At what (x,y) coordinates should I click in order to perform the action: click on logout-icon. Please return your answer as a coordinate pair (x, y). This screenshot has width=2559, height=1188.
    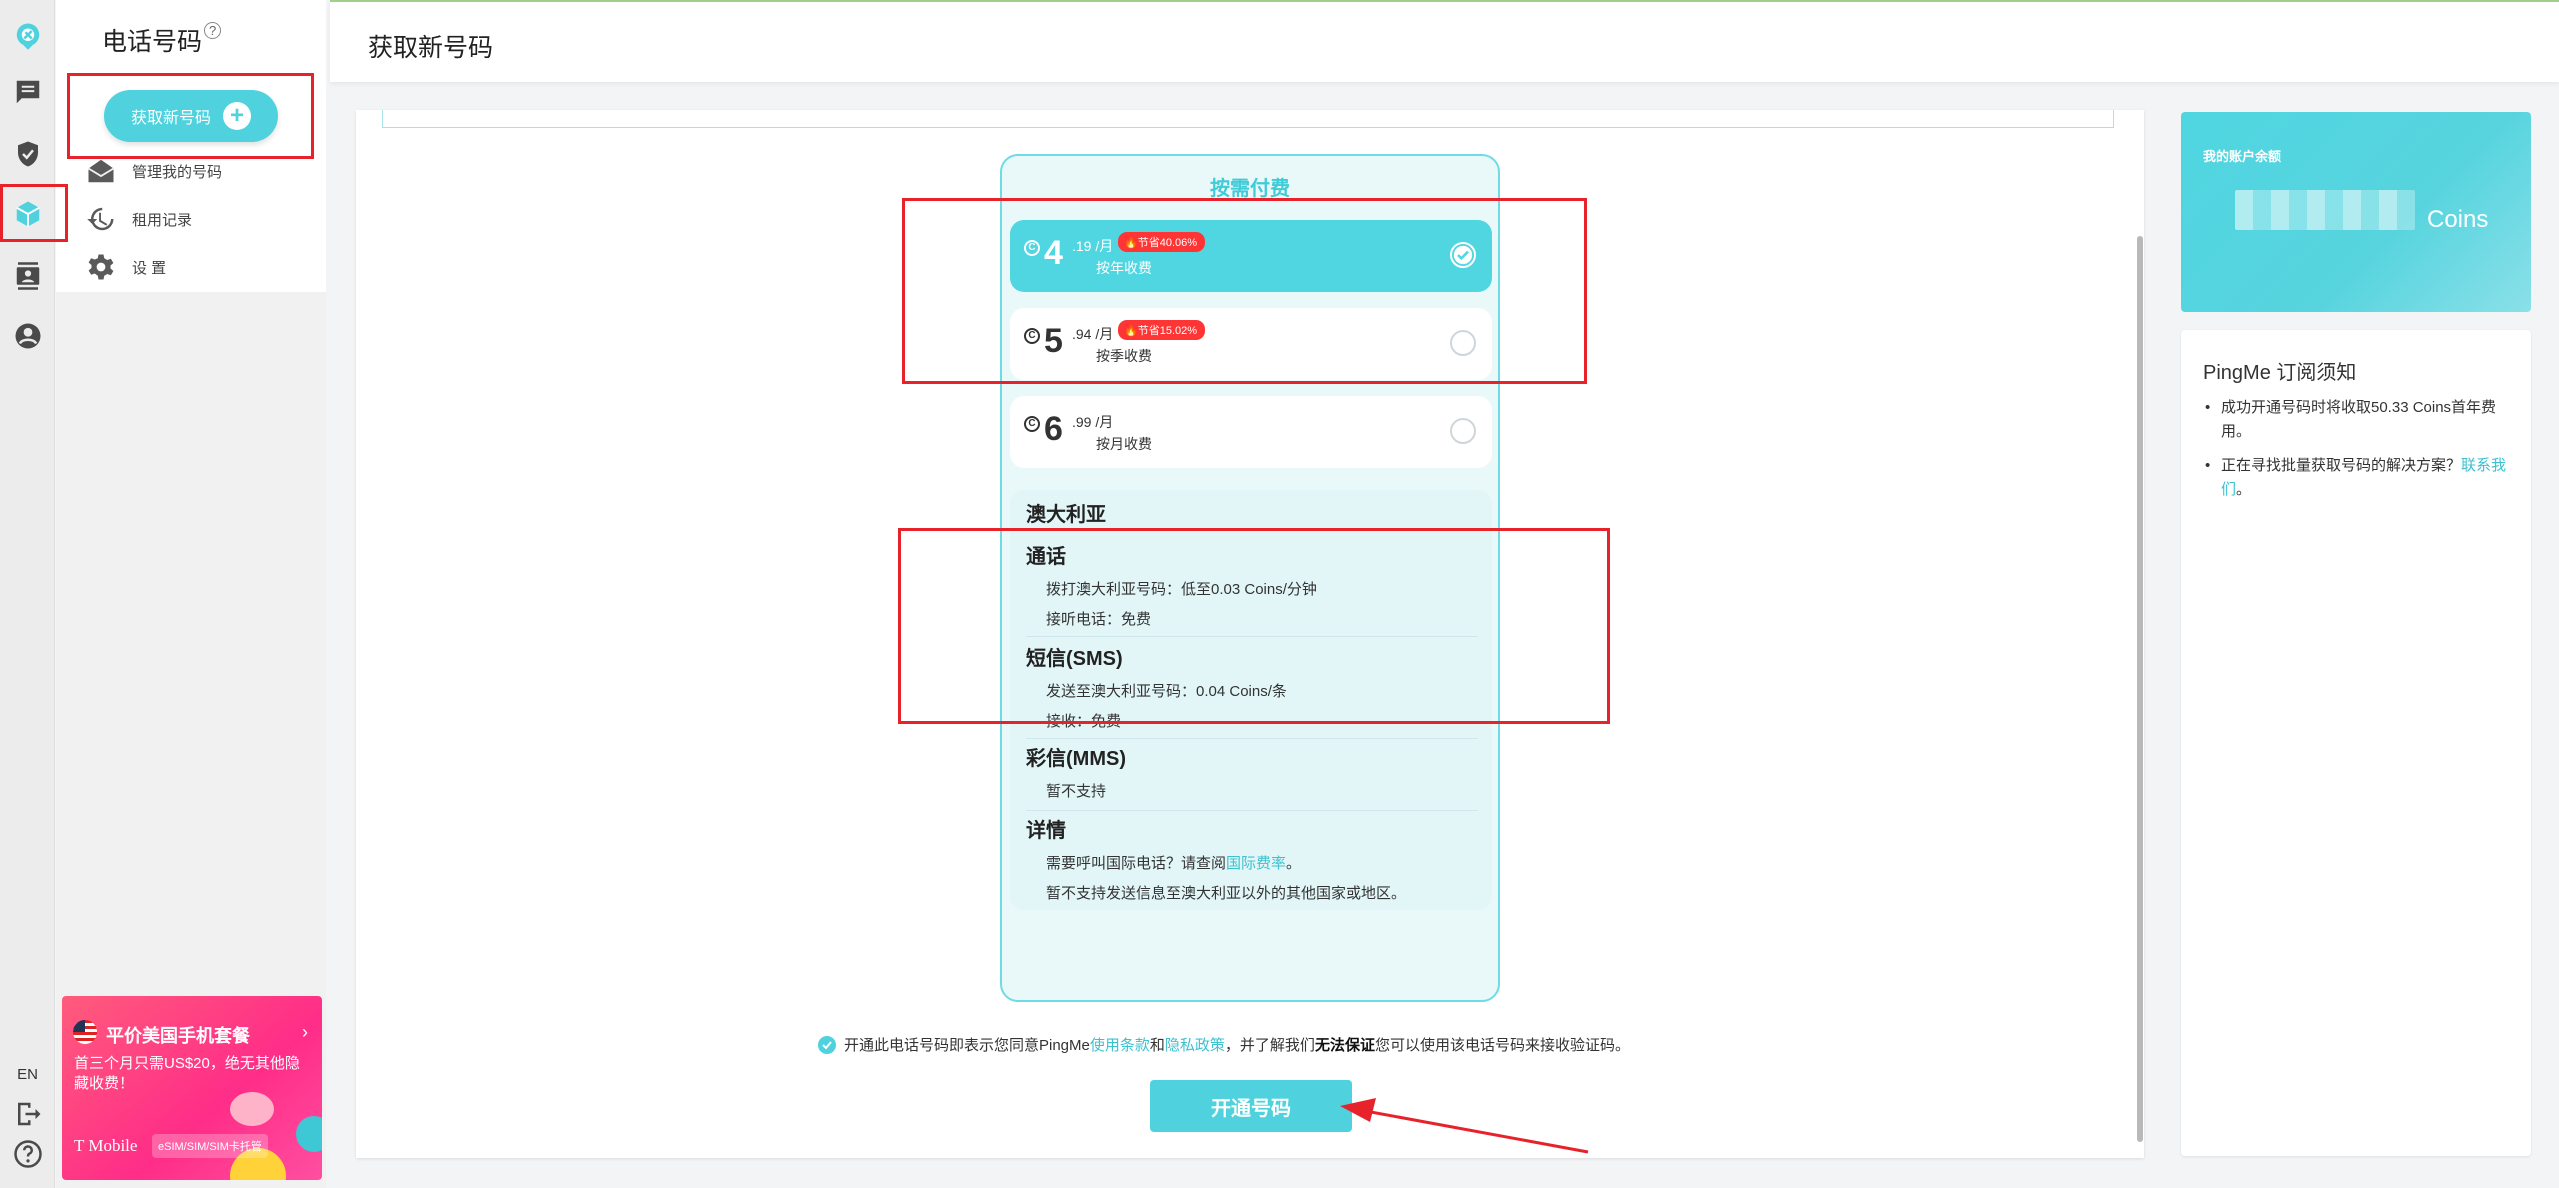
    Looking at the image, I should click on (28, 1114).